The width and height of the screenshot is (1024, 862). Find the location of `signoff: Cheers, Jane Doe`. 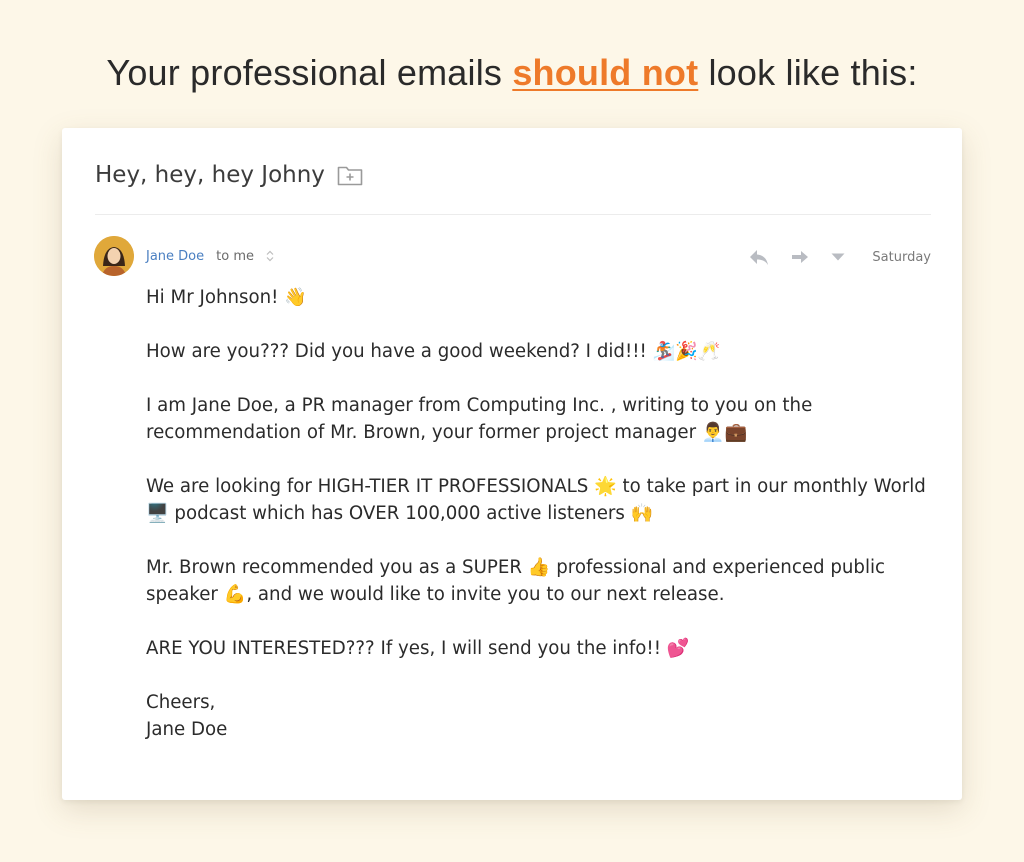

signoff: Cheers, Jane Doe is located at coordinates (546, 716).